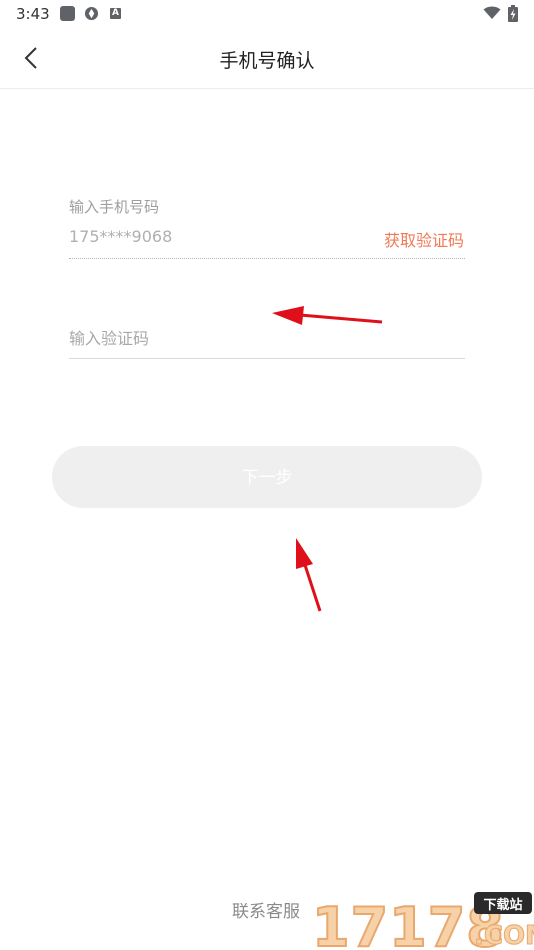 The width and height of the screenshot is (534, 950). Describe the element at coordinates (91, 13) in the screenshot. I see `sync-icon` at that location.